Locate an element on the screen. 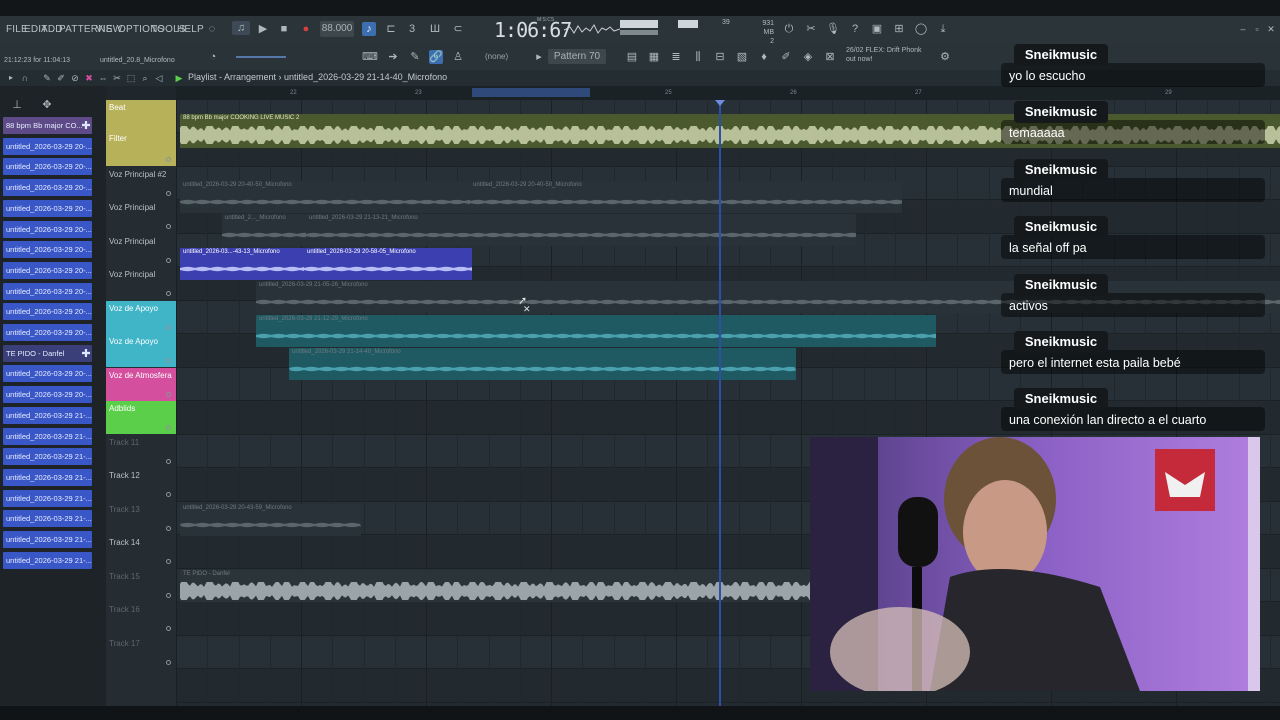 The height and width of the screenshot is (720, 1280). playlist-play-icon: ▶ is located at coordinates (179, 78).